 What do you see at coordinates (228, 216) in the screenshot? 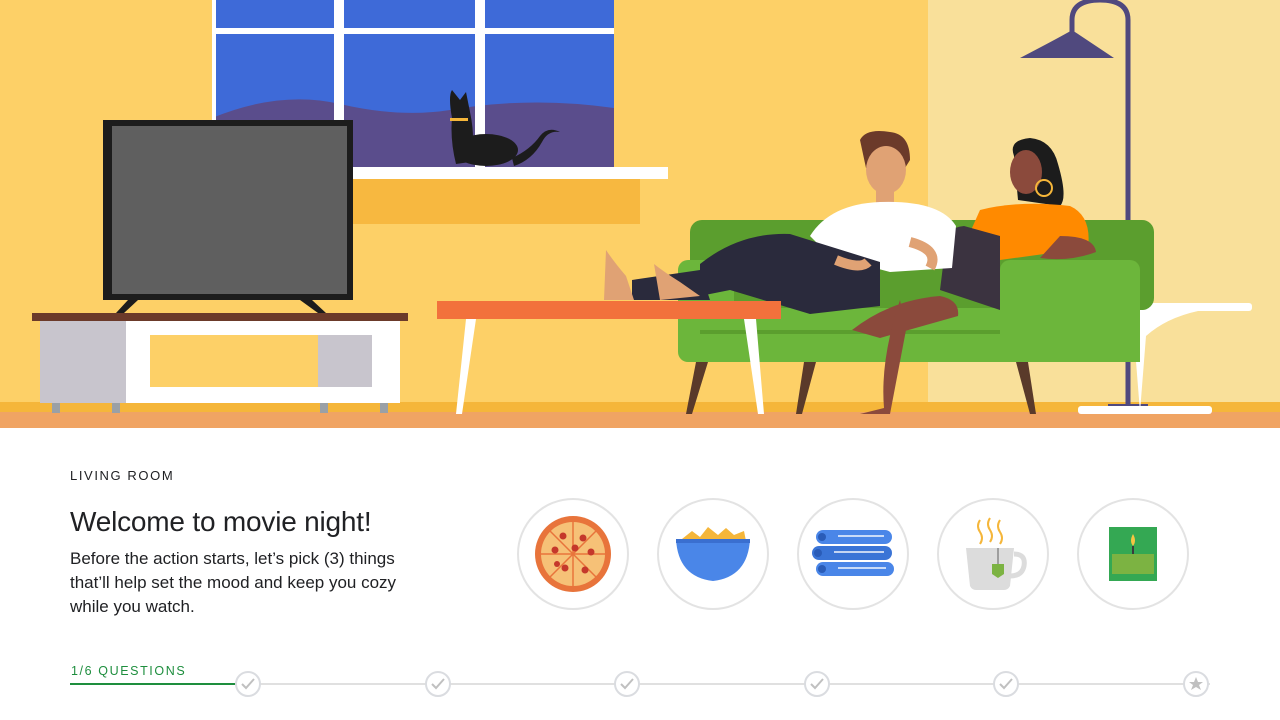
I see `television` at bounding box center [228, 216].